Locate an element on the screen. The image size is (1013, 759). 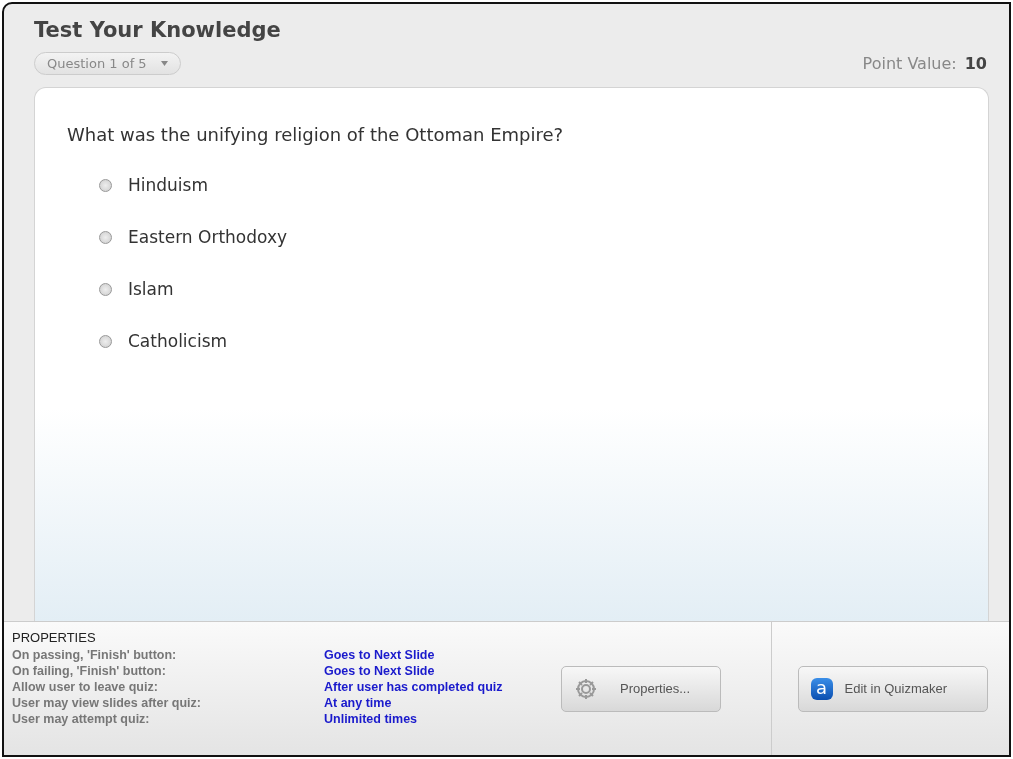
answer-option: Catholicism is located at coordinates (178, 341).